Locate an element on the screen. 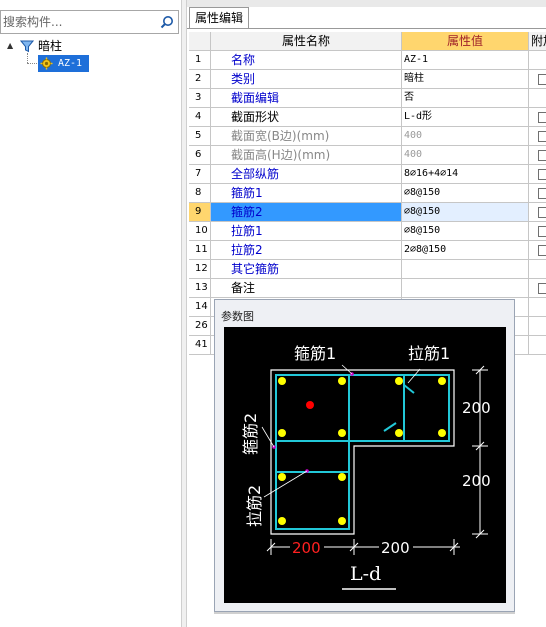  property-name: 截面编辑 is located at coordinates (306, 98).